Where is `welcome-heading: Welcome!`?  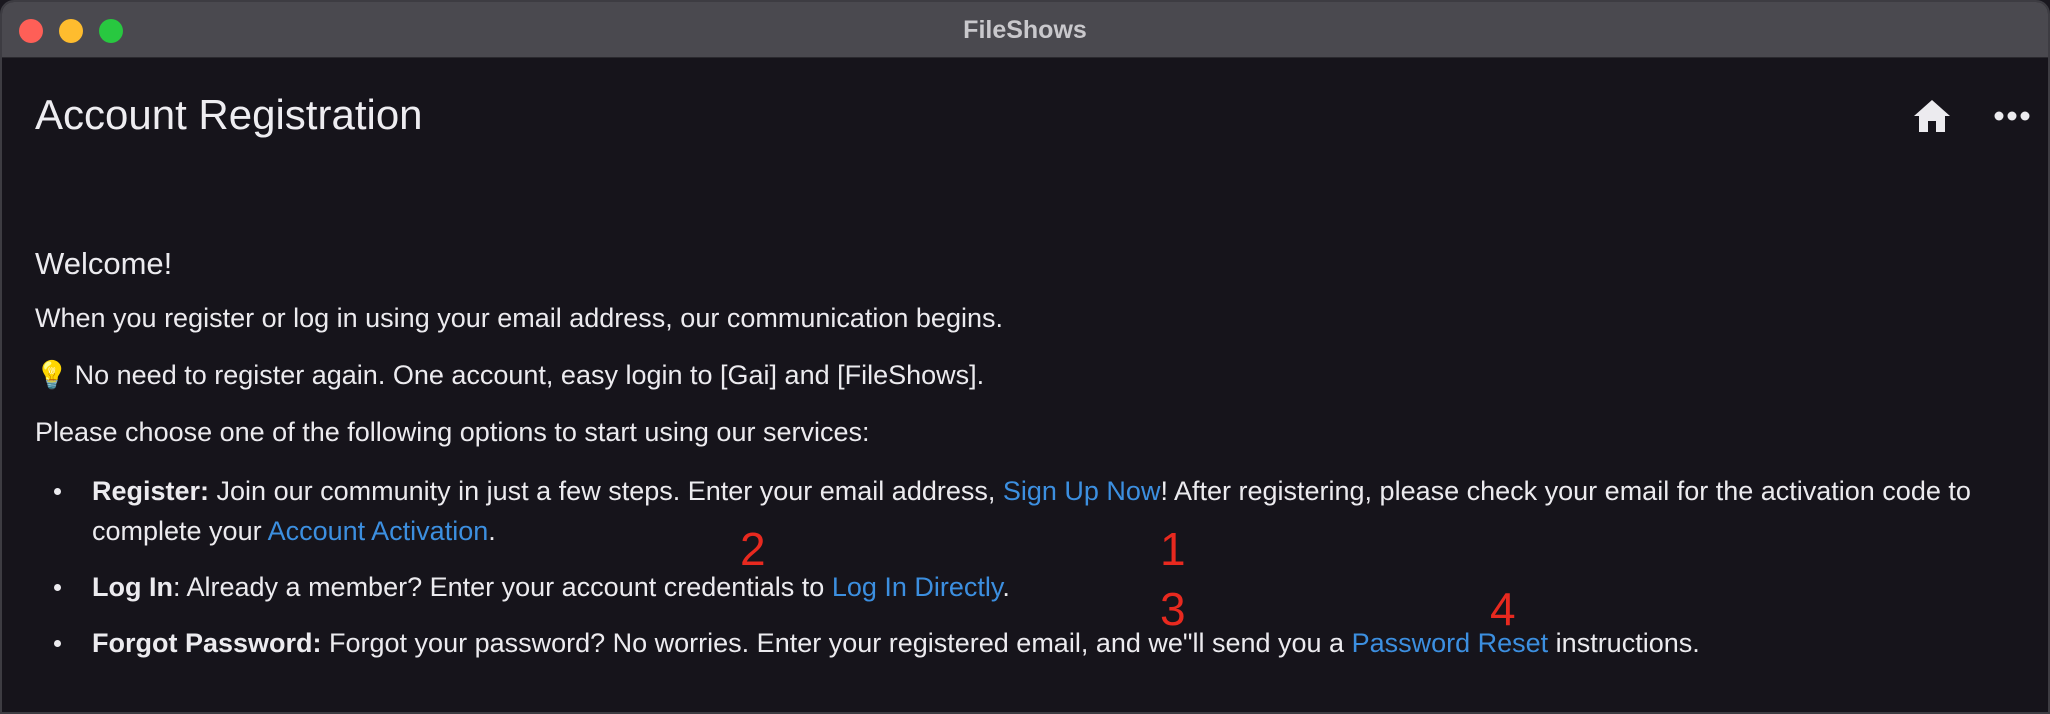
welcome-heading: Welcome! is located at coordinates (104, 263).